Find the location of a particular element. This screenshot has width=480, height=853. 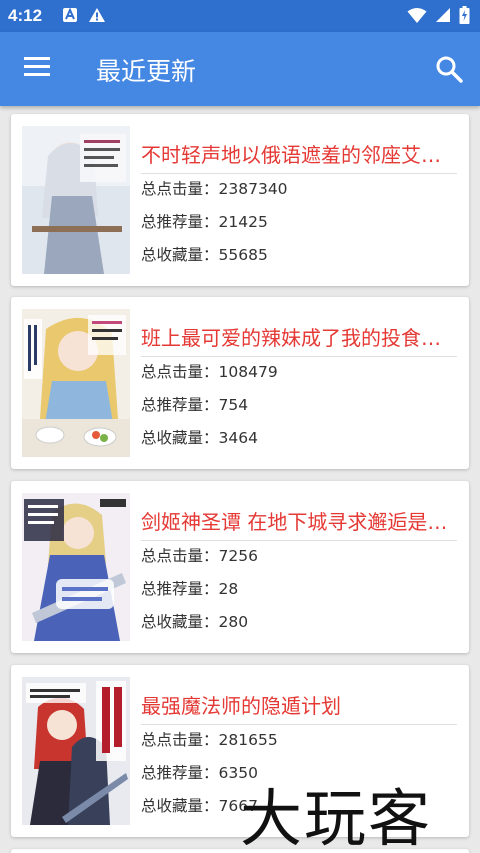

wifi-icon is located at coordinates (417, 15).